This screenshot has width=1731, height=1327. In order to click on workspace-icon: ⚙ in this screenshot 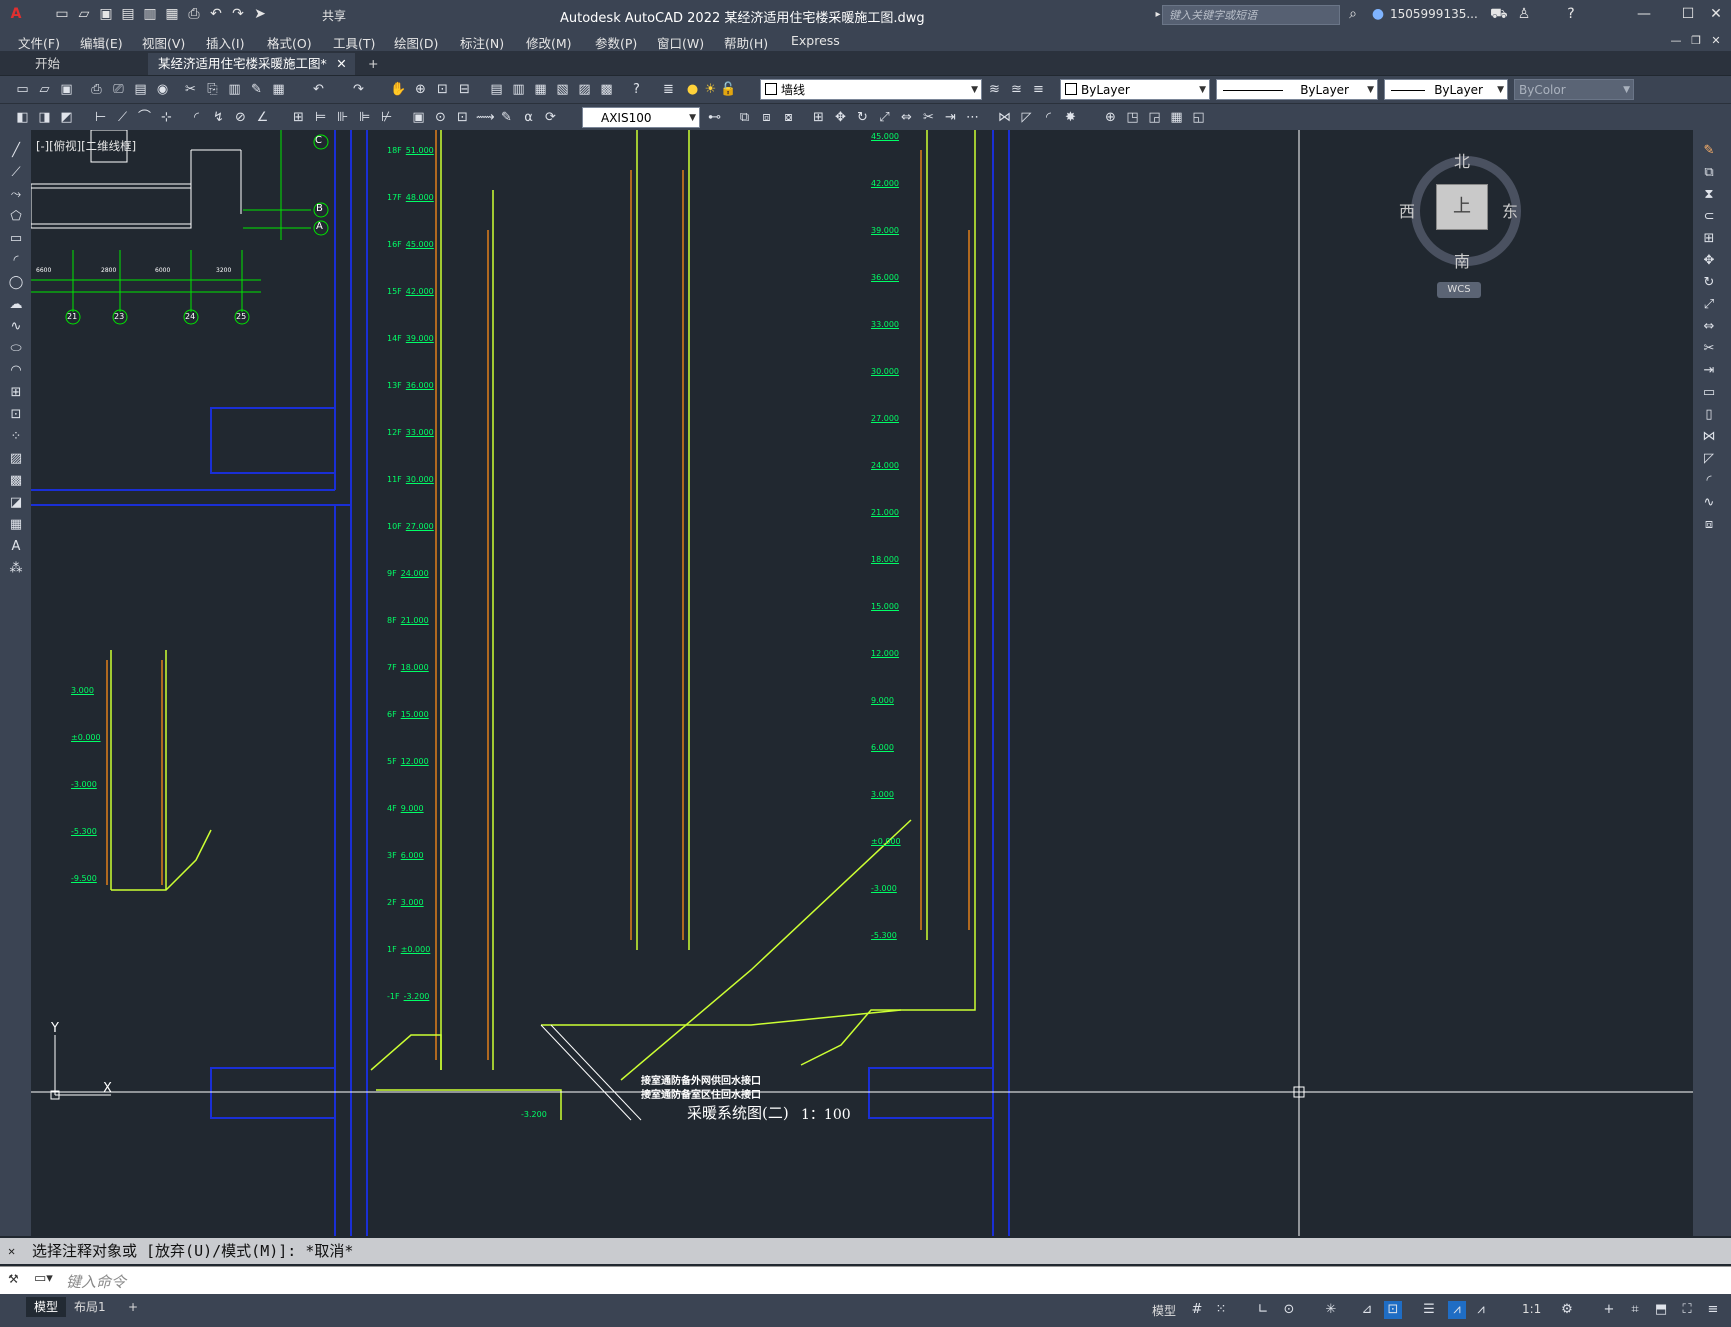, I will do `click(1567, 1310)`.